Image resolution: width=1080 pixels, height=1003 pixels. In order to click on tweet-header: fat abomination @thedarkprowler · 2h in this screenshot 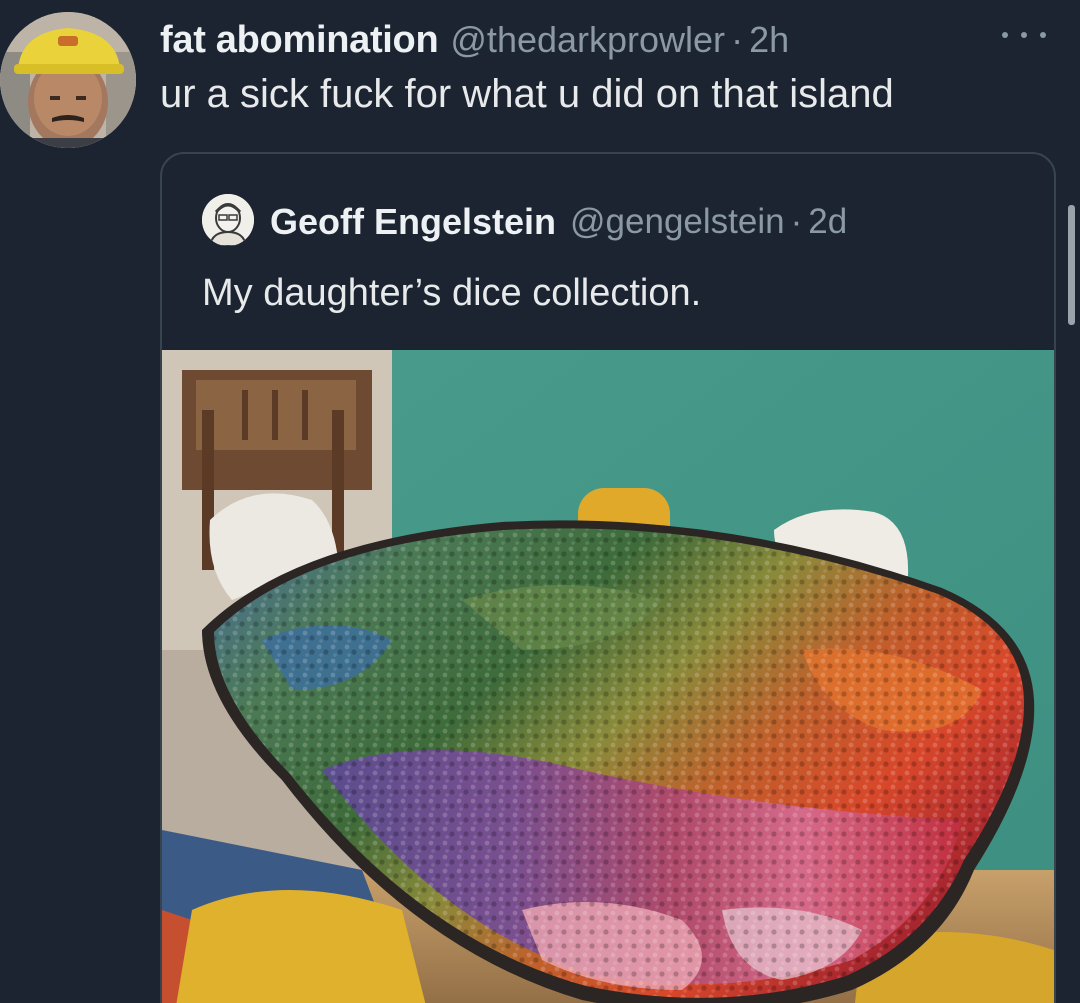, I will do `click(474, 40)`.